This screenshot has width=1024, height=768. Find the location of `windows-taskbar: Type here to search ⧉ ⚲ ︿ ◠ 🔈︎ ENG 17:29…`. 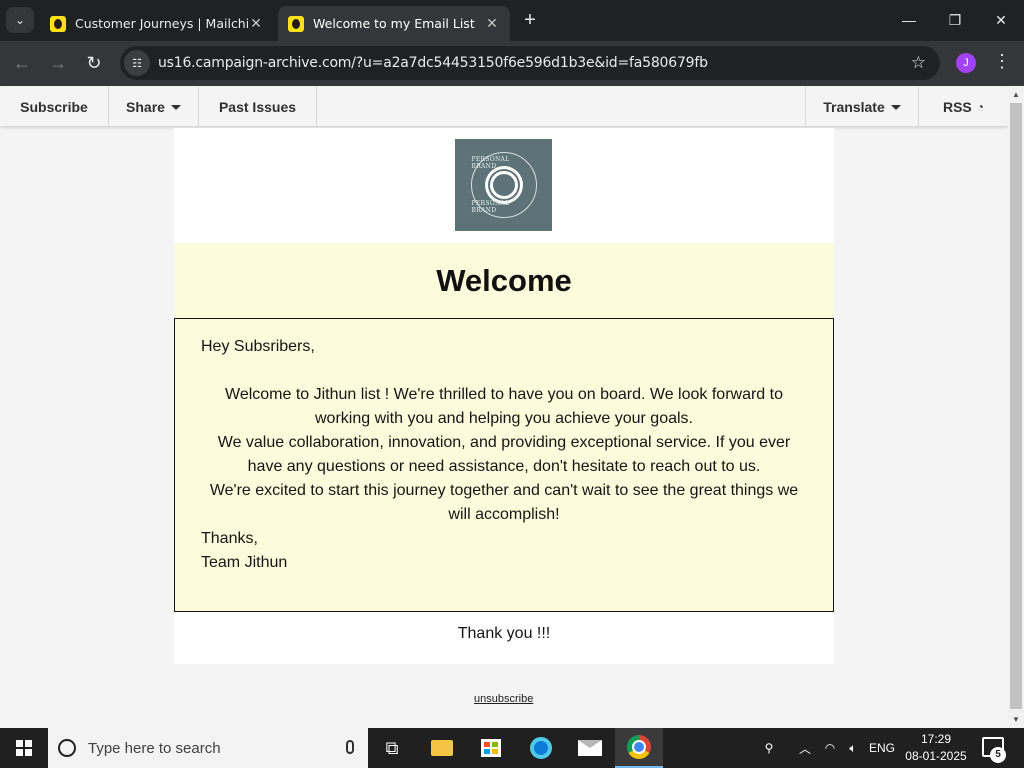

windows-taskbar: Type here to search ⧉ ⚲ ︿ ◠ 🔈︎ ENG 17:29… is located at coordinates (512, 748).